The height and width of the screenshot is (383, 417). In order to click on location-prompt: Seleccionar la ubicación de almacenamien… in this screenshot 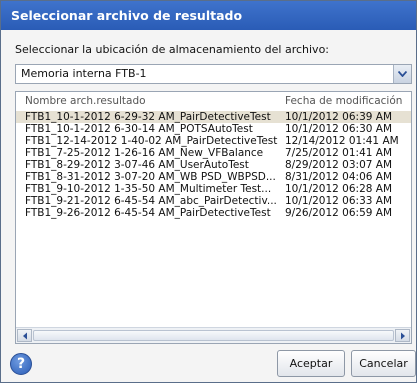, I will do `click(172, 49)`.